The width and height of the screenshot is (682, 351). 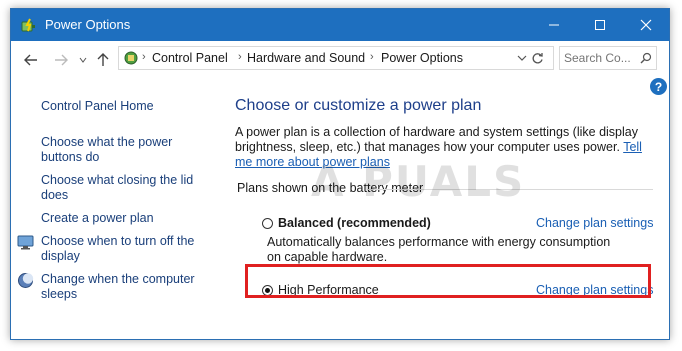 I want to click on breadcrumb-power-options: Power Options, so click(x=422, y=58).